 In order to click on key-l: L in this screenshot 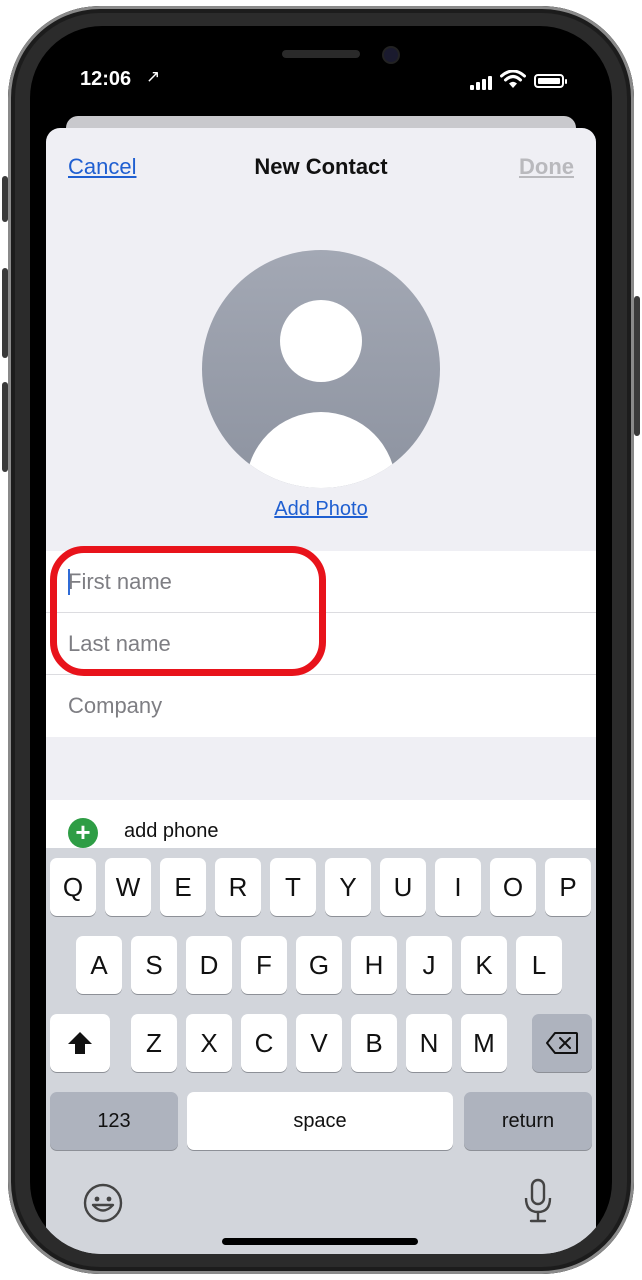, I will do `click(539, 965)`.